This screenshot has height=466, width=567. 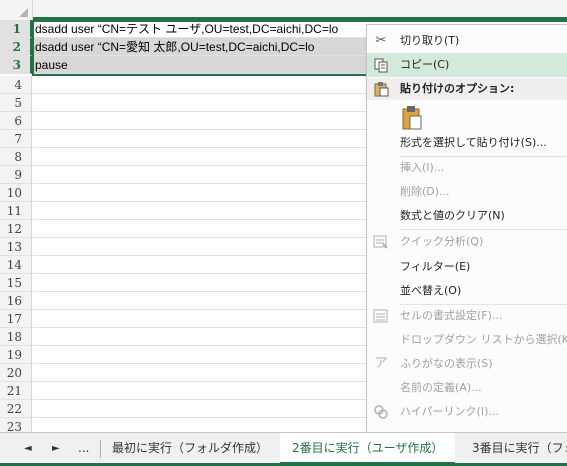 I want to click on row-header: 21, so click(x=16, y=391).